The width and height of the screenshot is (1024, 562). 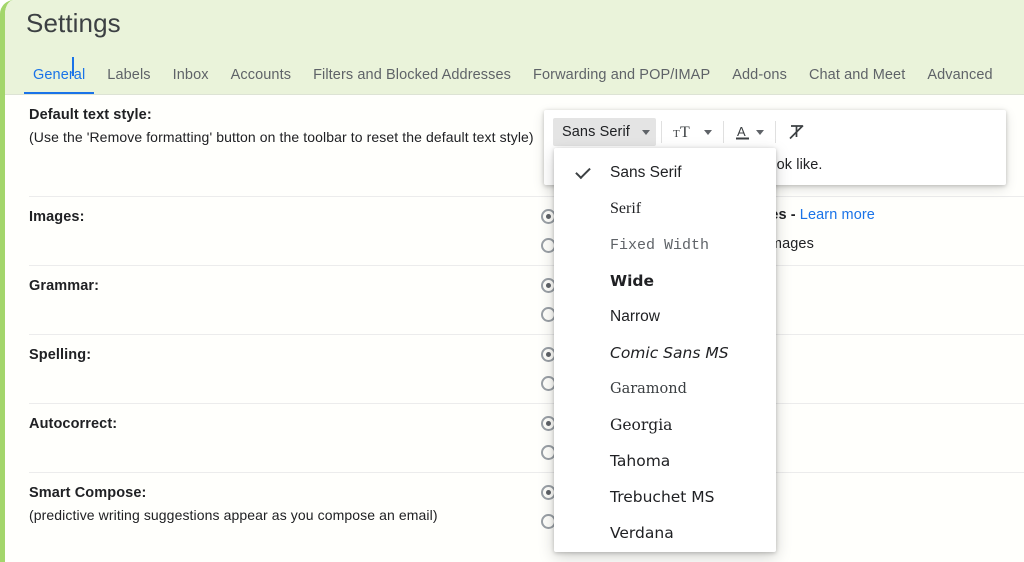 I want to click on font-menu-item-comic-sans-ms: Comic Sans MS, so click(x=665, y=353).